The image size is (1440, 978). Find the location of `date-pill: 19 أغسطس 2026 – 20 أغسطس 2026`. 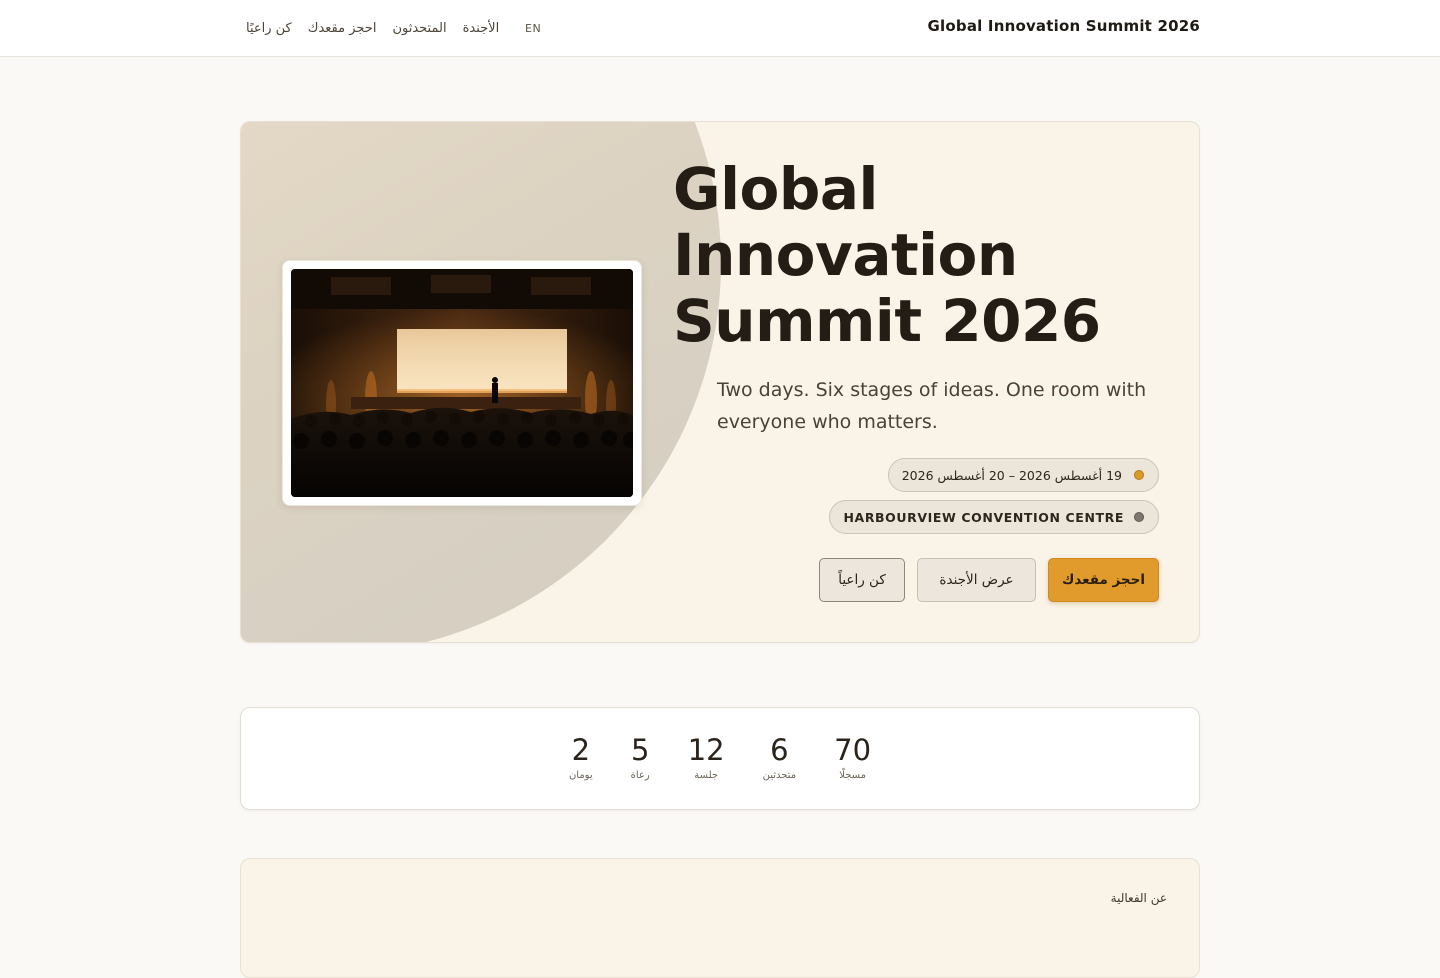

date-pill: 19 أغسطس 2026 – 20 أغسطس 2026 is located at coordinates (1023, 475).